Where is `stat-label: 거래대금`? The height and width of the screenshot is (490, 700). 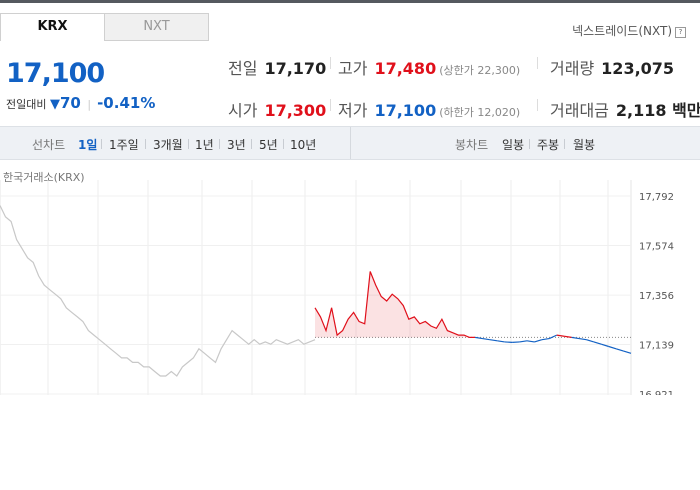 stat-label: 거래대금 is located at coordinates (579, 110).